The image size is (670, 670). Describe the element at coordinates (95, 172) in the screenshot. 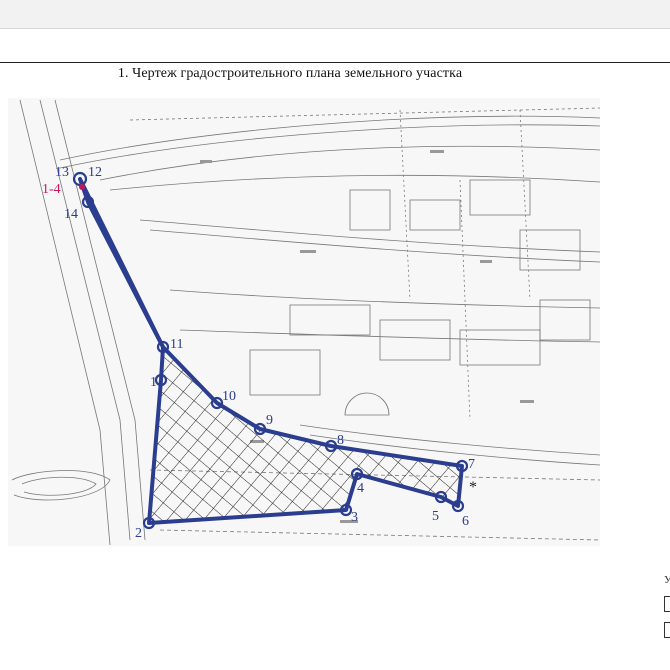

I see `point-label-12: 12` at that location.